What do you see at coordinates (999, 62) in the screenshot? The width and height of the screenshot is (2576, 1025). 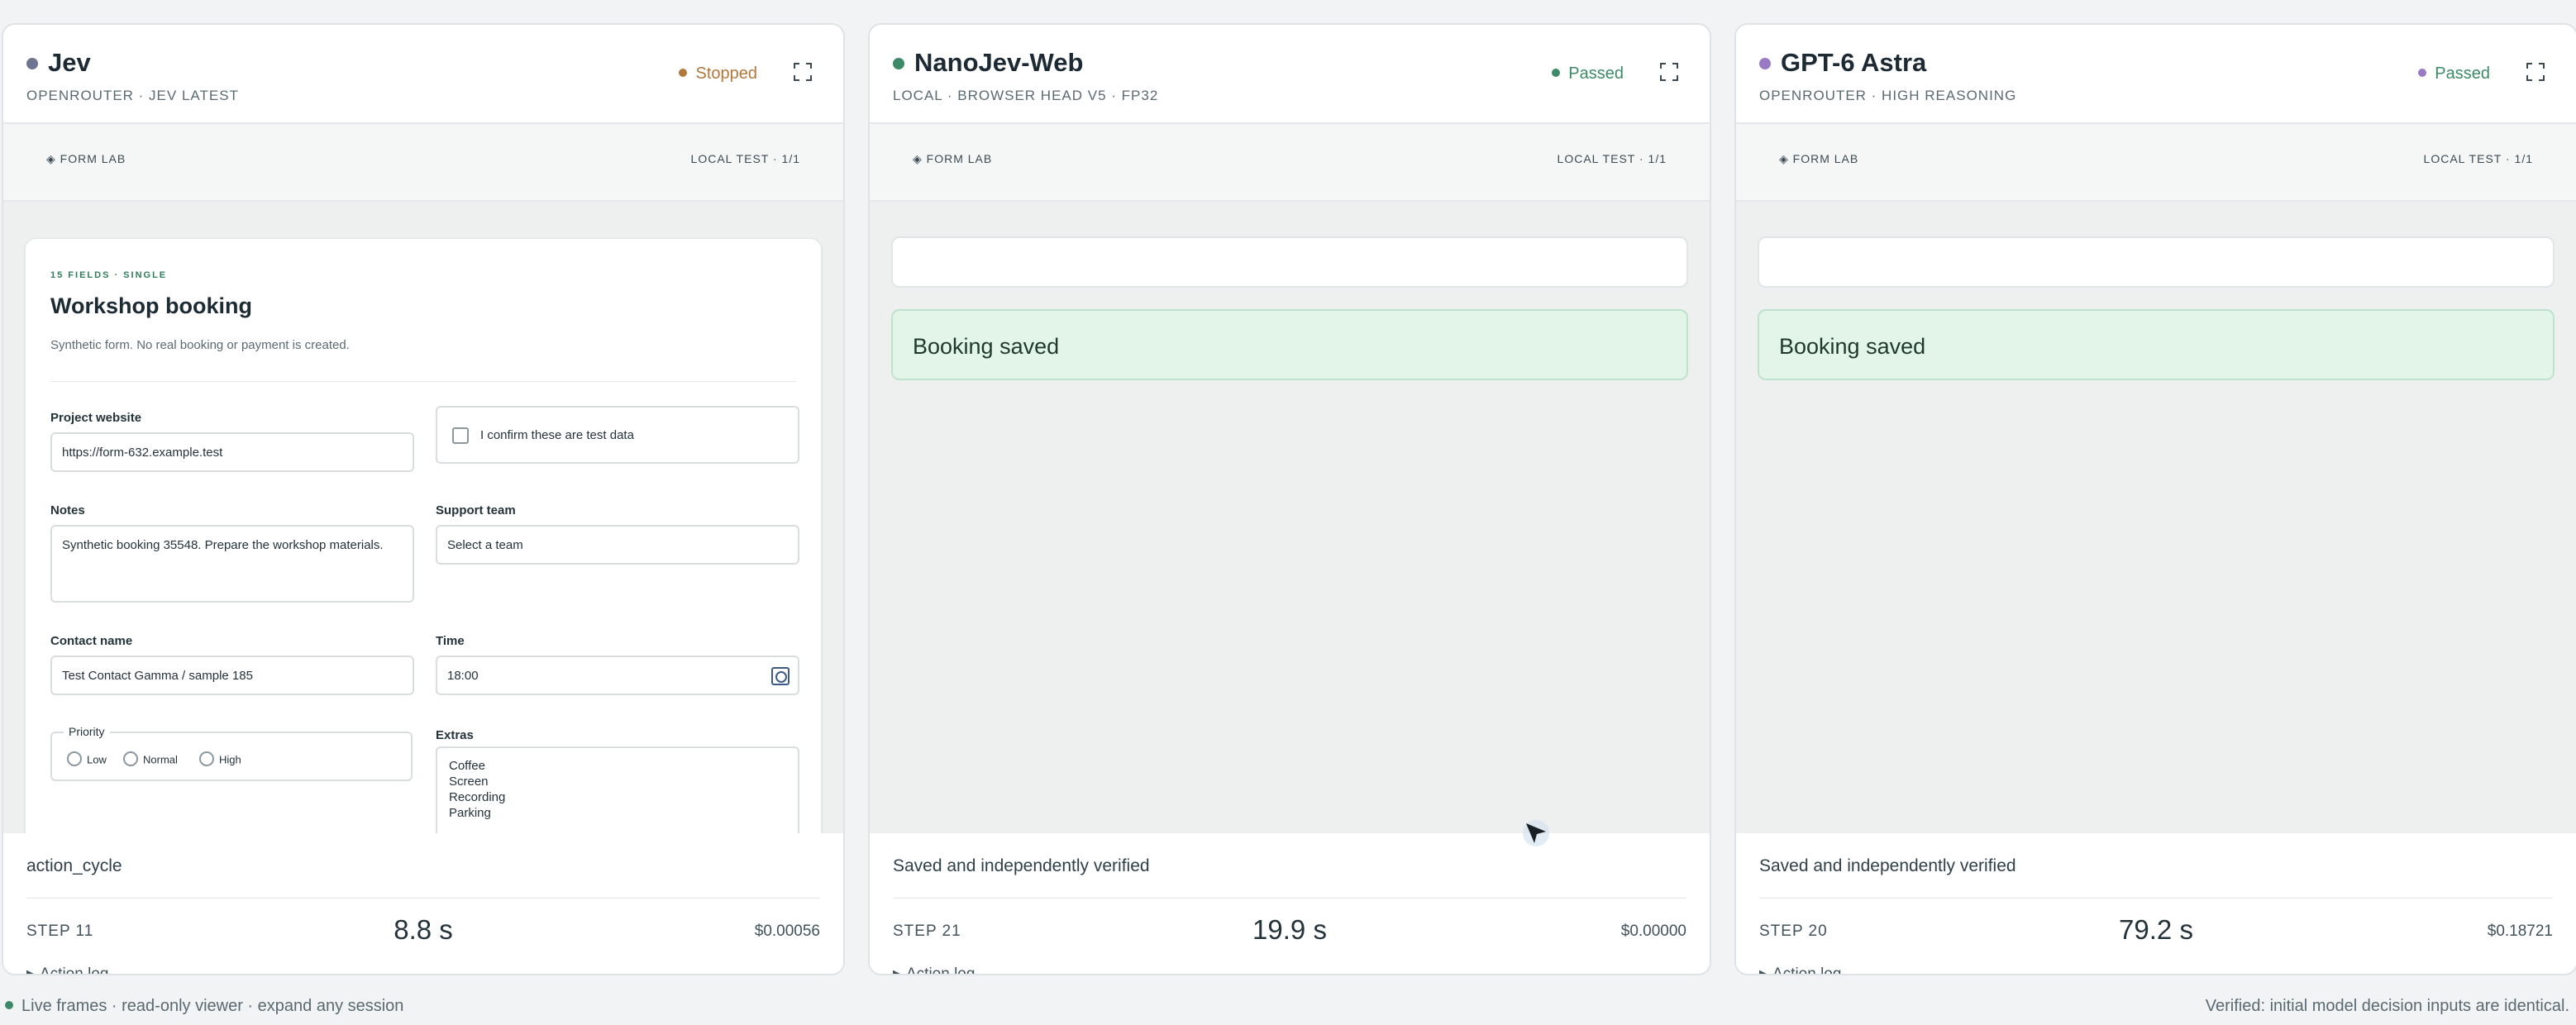 I see `session-title: NanoJev-Web` at bounding box center [999, 62].